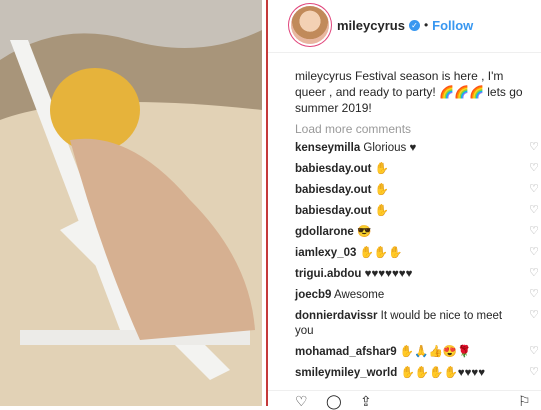 This screenshot has width=541, height=410. I want to click on comment-text: ✋✋✋✋♥♥♥♥, so click(443, 373).